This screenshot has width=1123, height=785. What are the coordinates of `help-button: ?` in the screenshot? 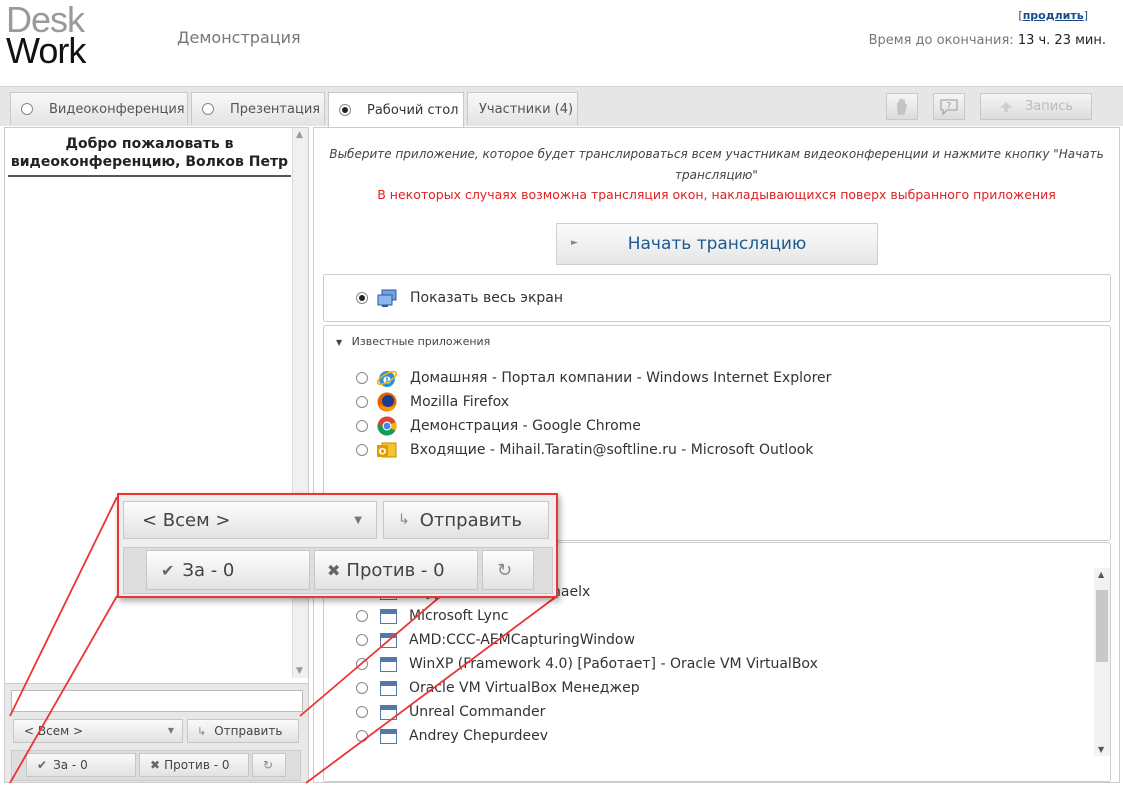 It's located at (949, 106).